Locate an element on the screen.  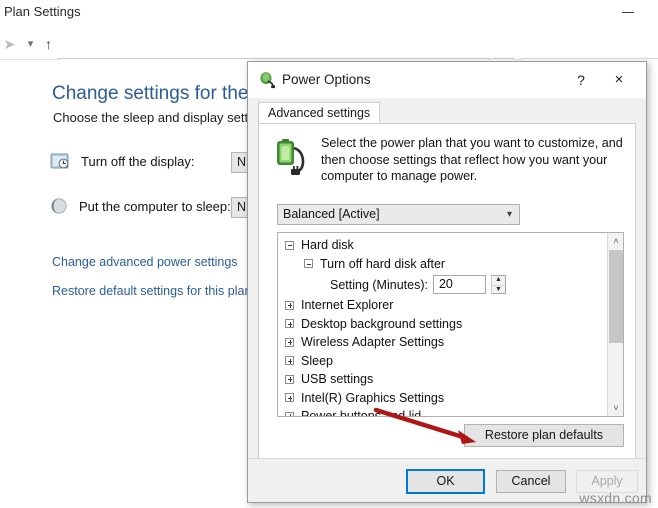
tab-strip: Advanced settings is located at coordinates (447, 113).